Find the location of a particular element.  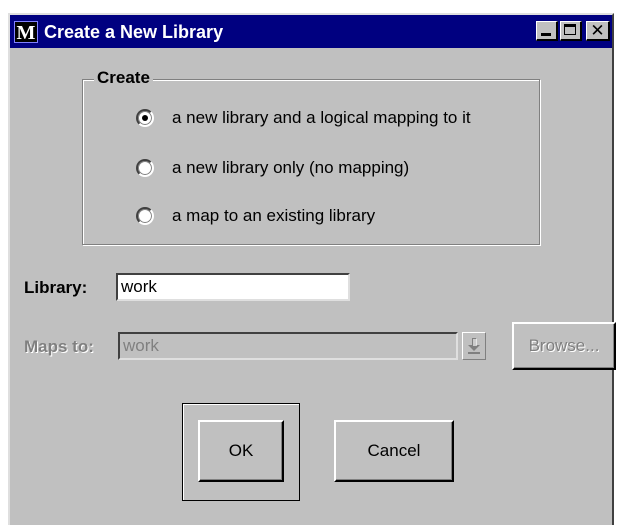

title-bar: M Create a New Library ✕ is located at coordinates (311, 31).